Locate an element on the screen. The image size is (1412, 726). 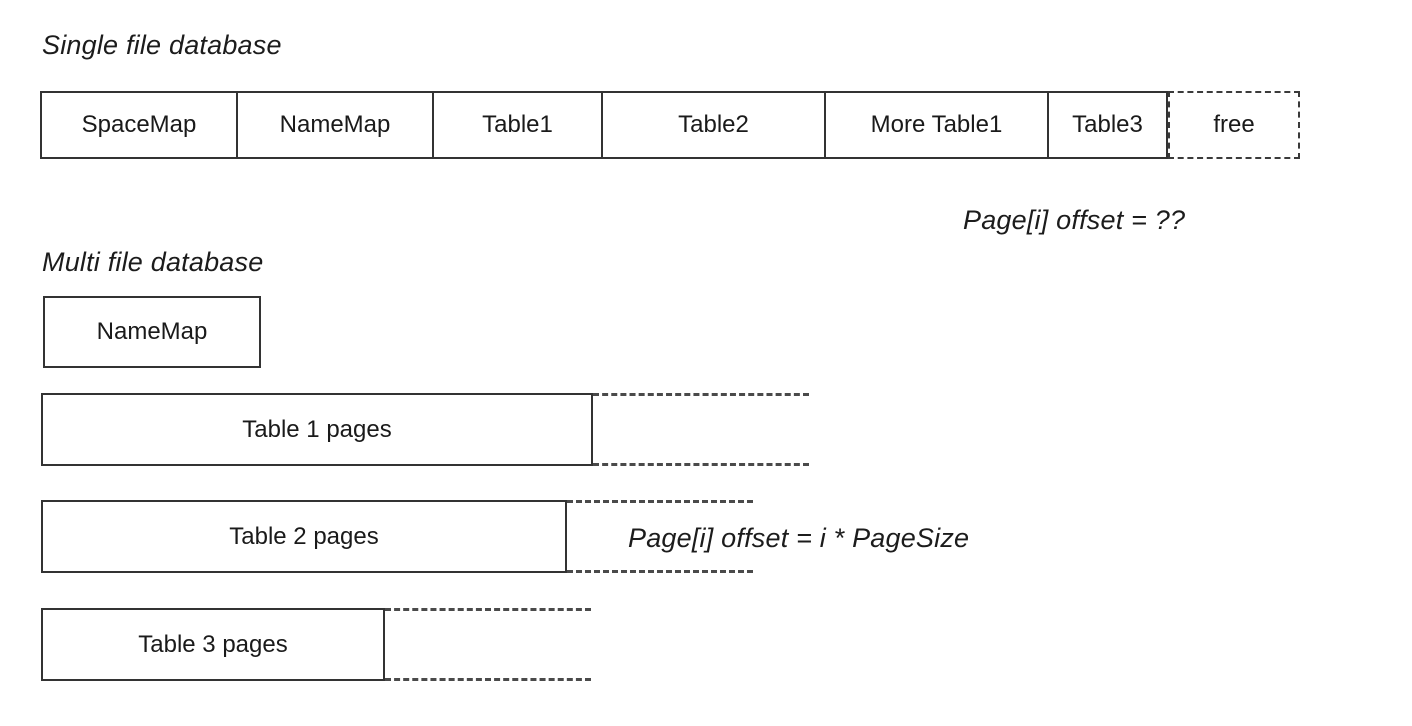
multi-file-database-caption: Multi file database is located at coordinates (153, 262).